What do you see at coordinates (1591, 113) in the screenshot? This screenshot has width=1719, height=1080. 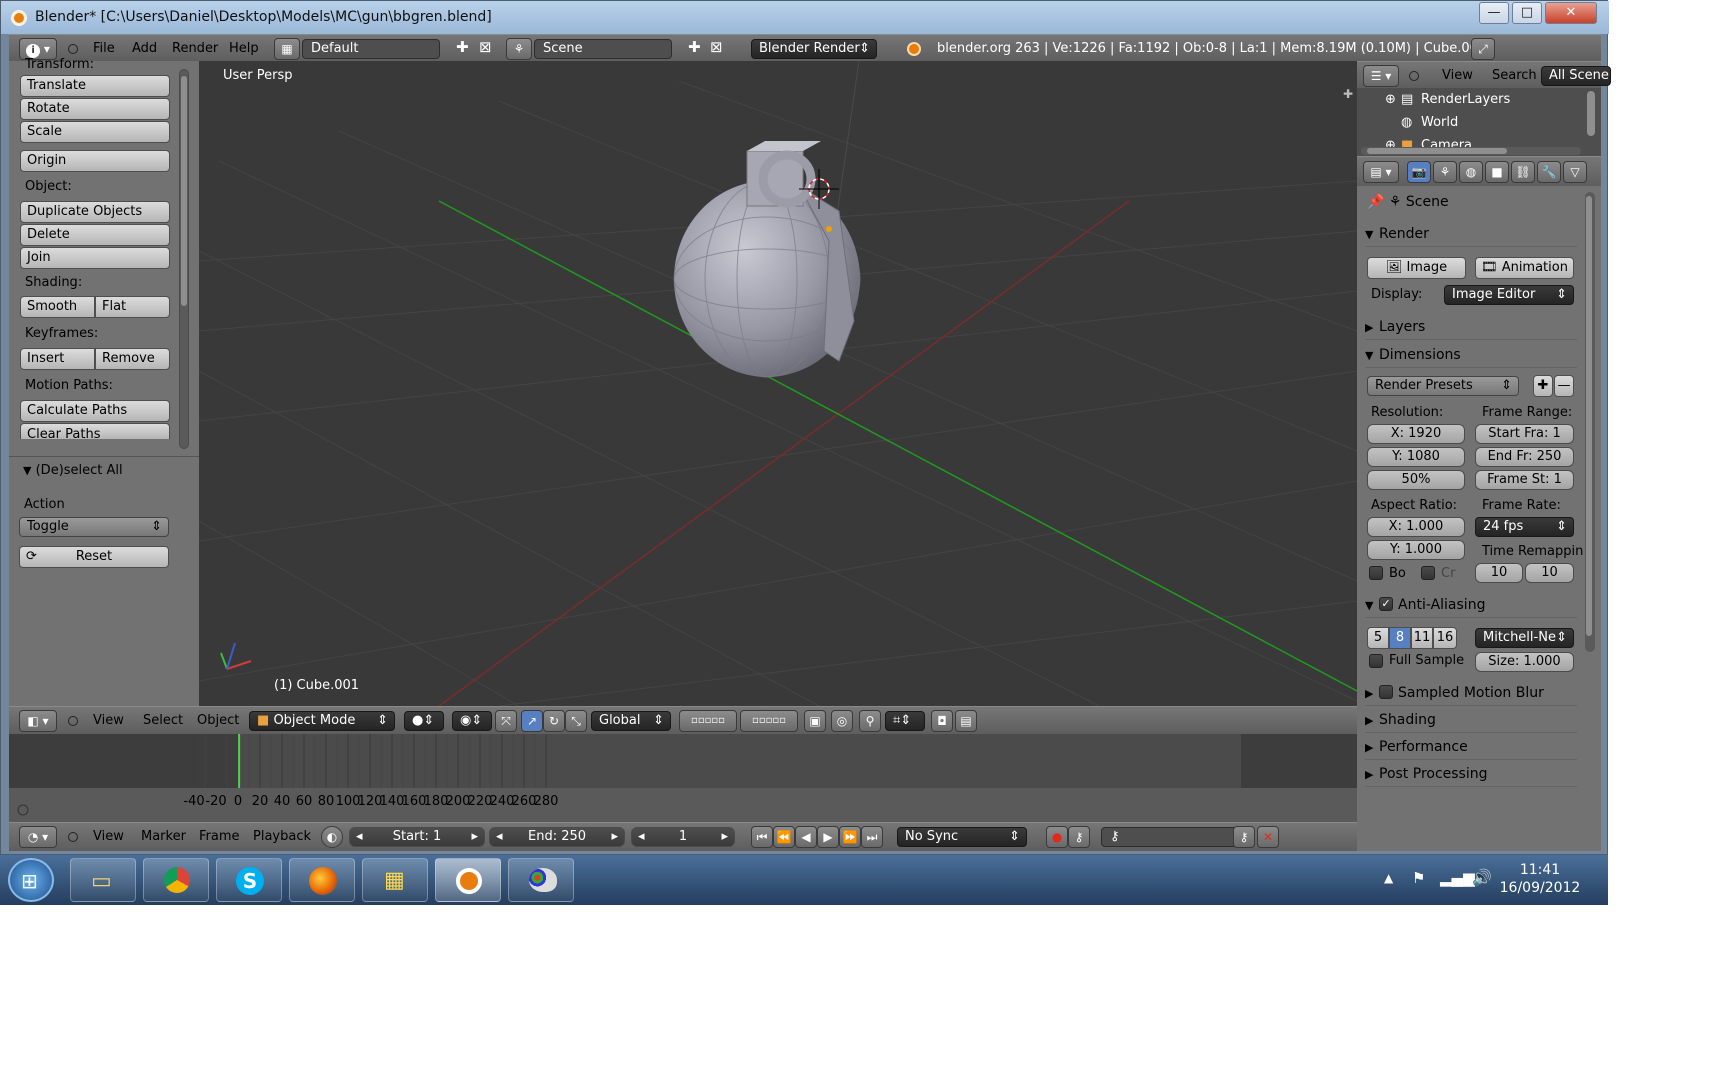 I see `outliner-v-scrollbar` at bounding box center [1591, 113].